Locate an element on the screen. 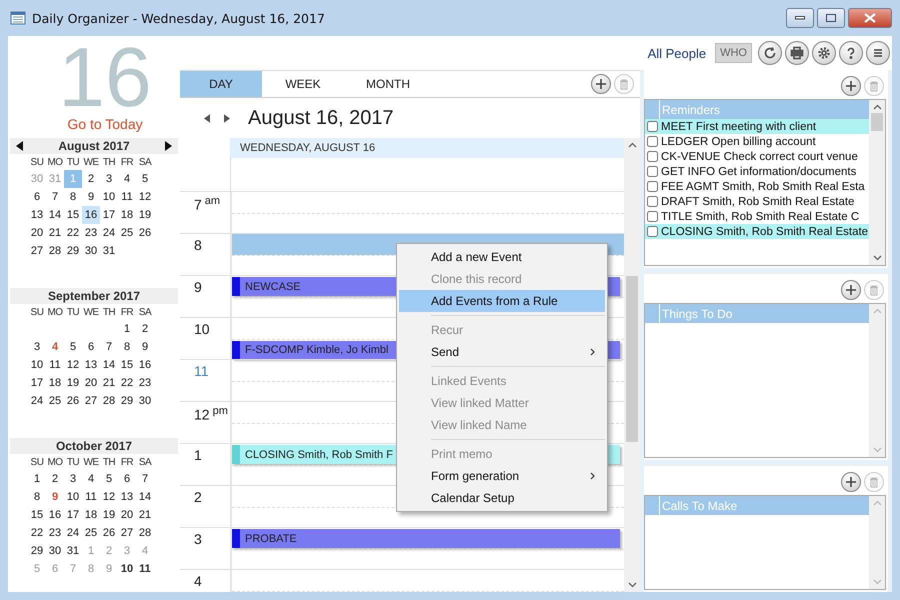 Image resolution: width=900 pixels, height=600 pixels. reminder-text: CK-VENUE Check correct court venue is located at coordinates (759, 156).